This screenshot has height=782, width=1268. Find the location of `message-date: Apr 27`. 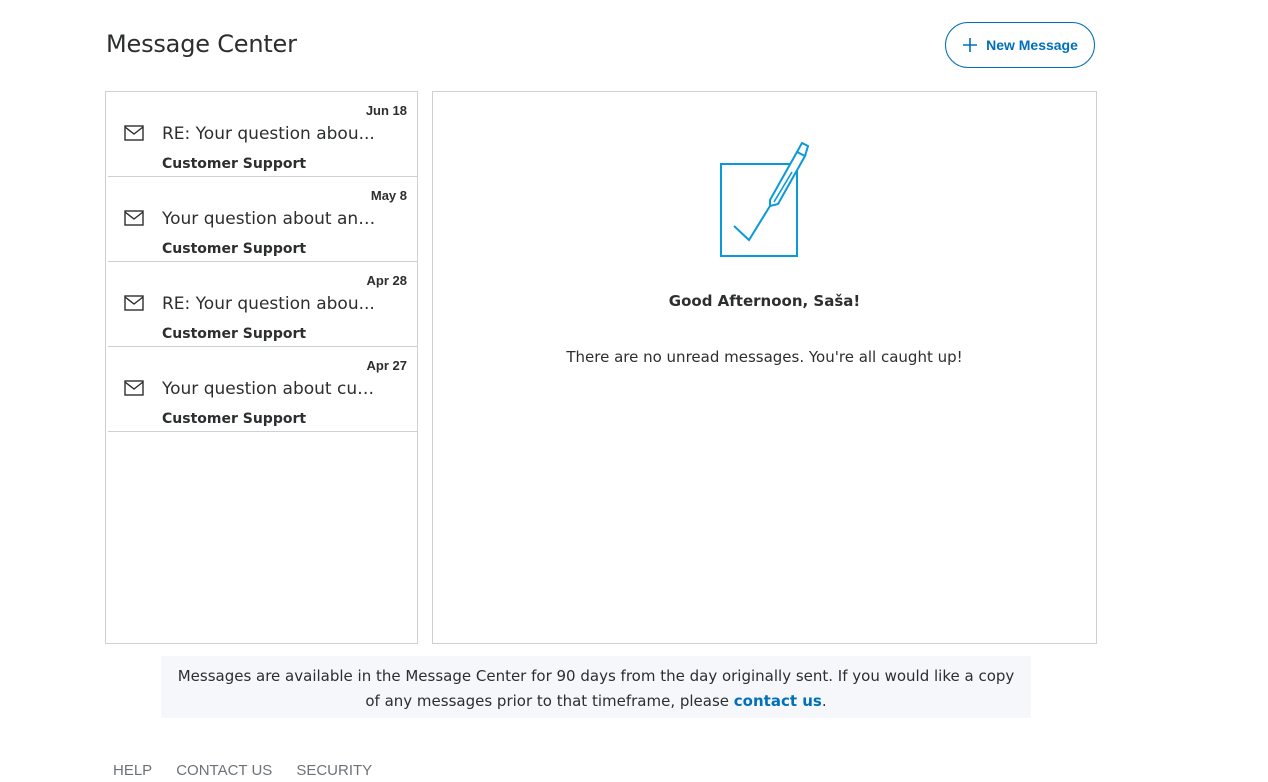

message-date: Apr 27 is located at coordinates (386, 365).